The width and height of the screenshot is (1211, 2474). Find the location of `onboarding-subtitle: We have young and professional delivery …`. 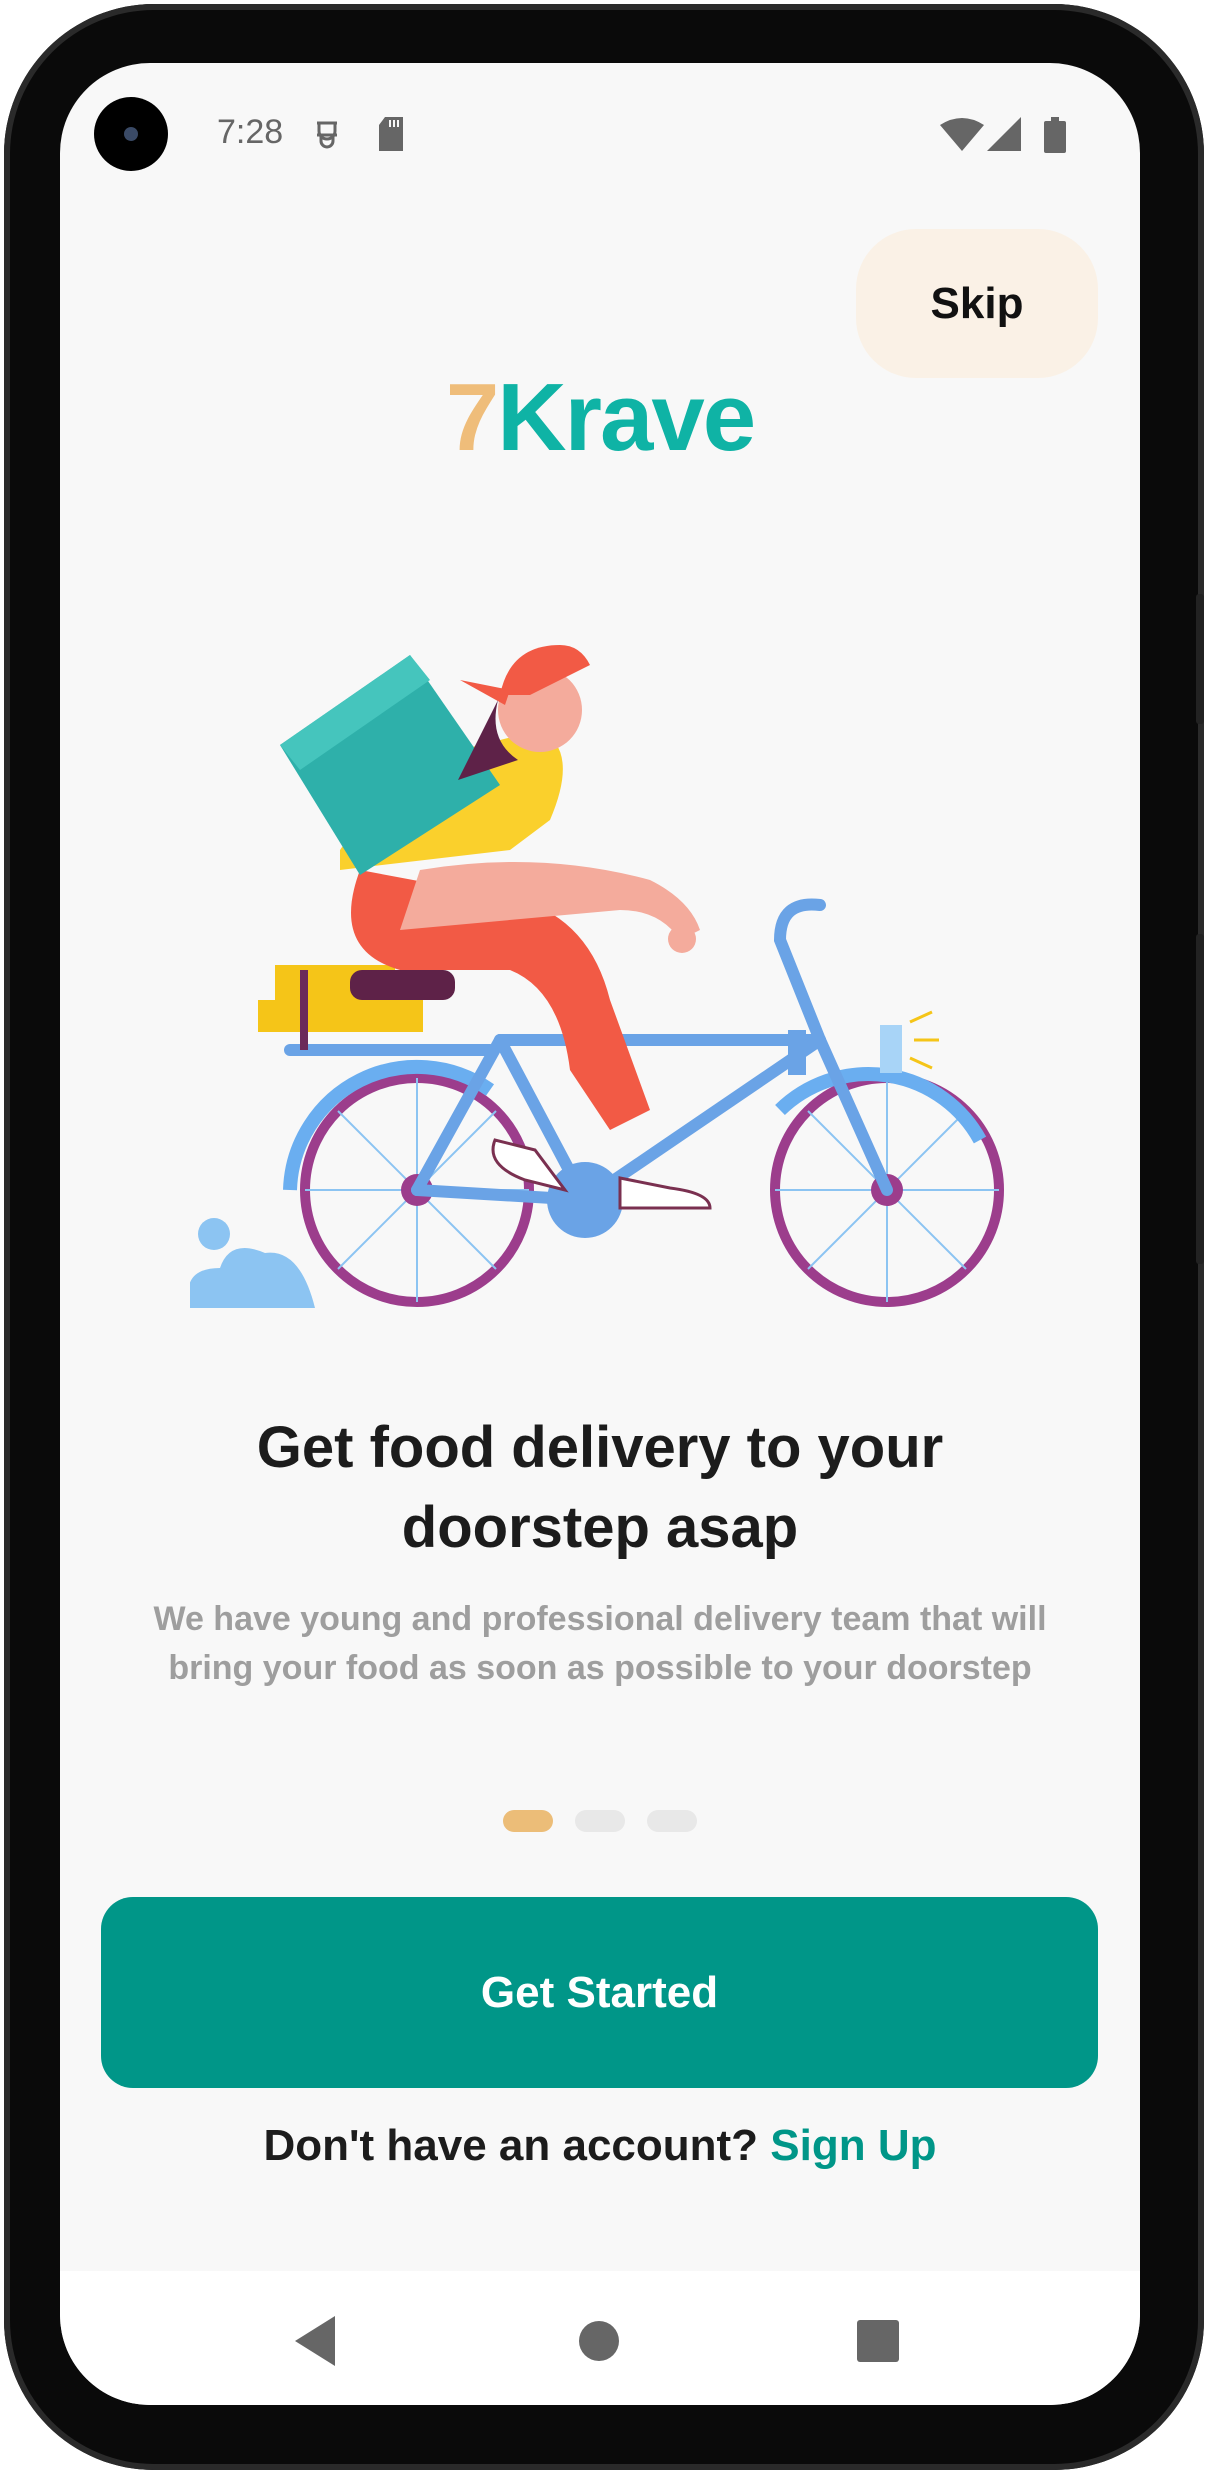

onboarding-subtitle: We have young and professional delivery … is located at coordinates (600, 1643).